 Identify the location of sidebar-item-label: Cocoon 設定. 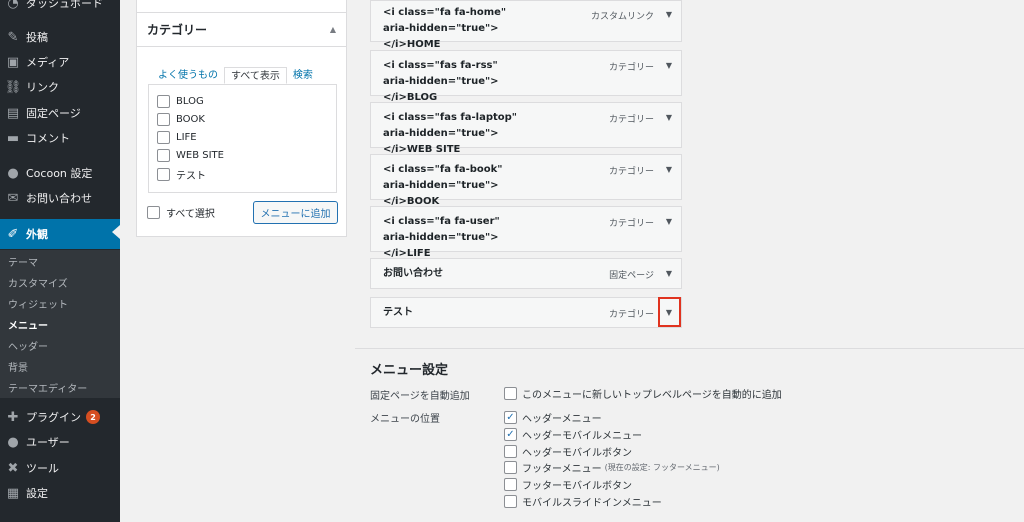
(59, 173).